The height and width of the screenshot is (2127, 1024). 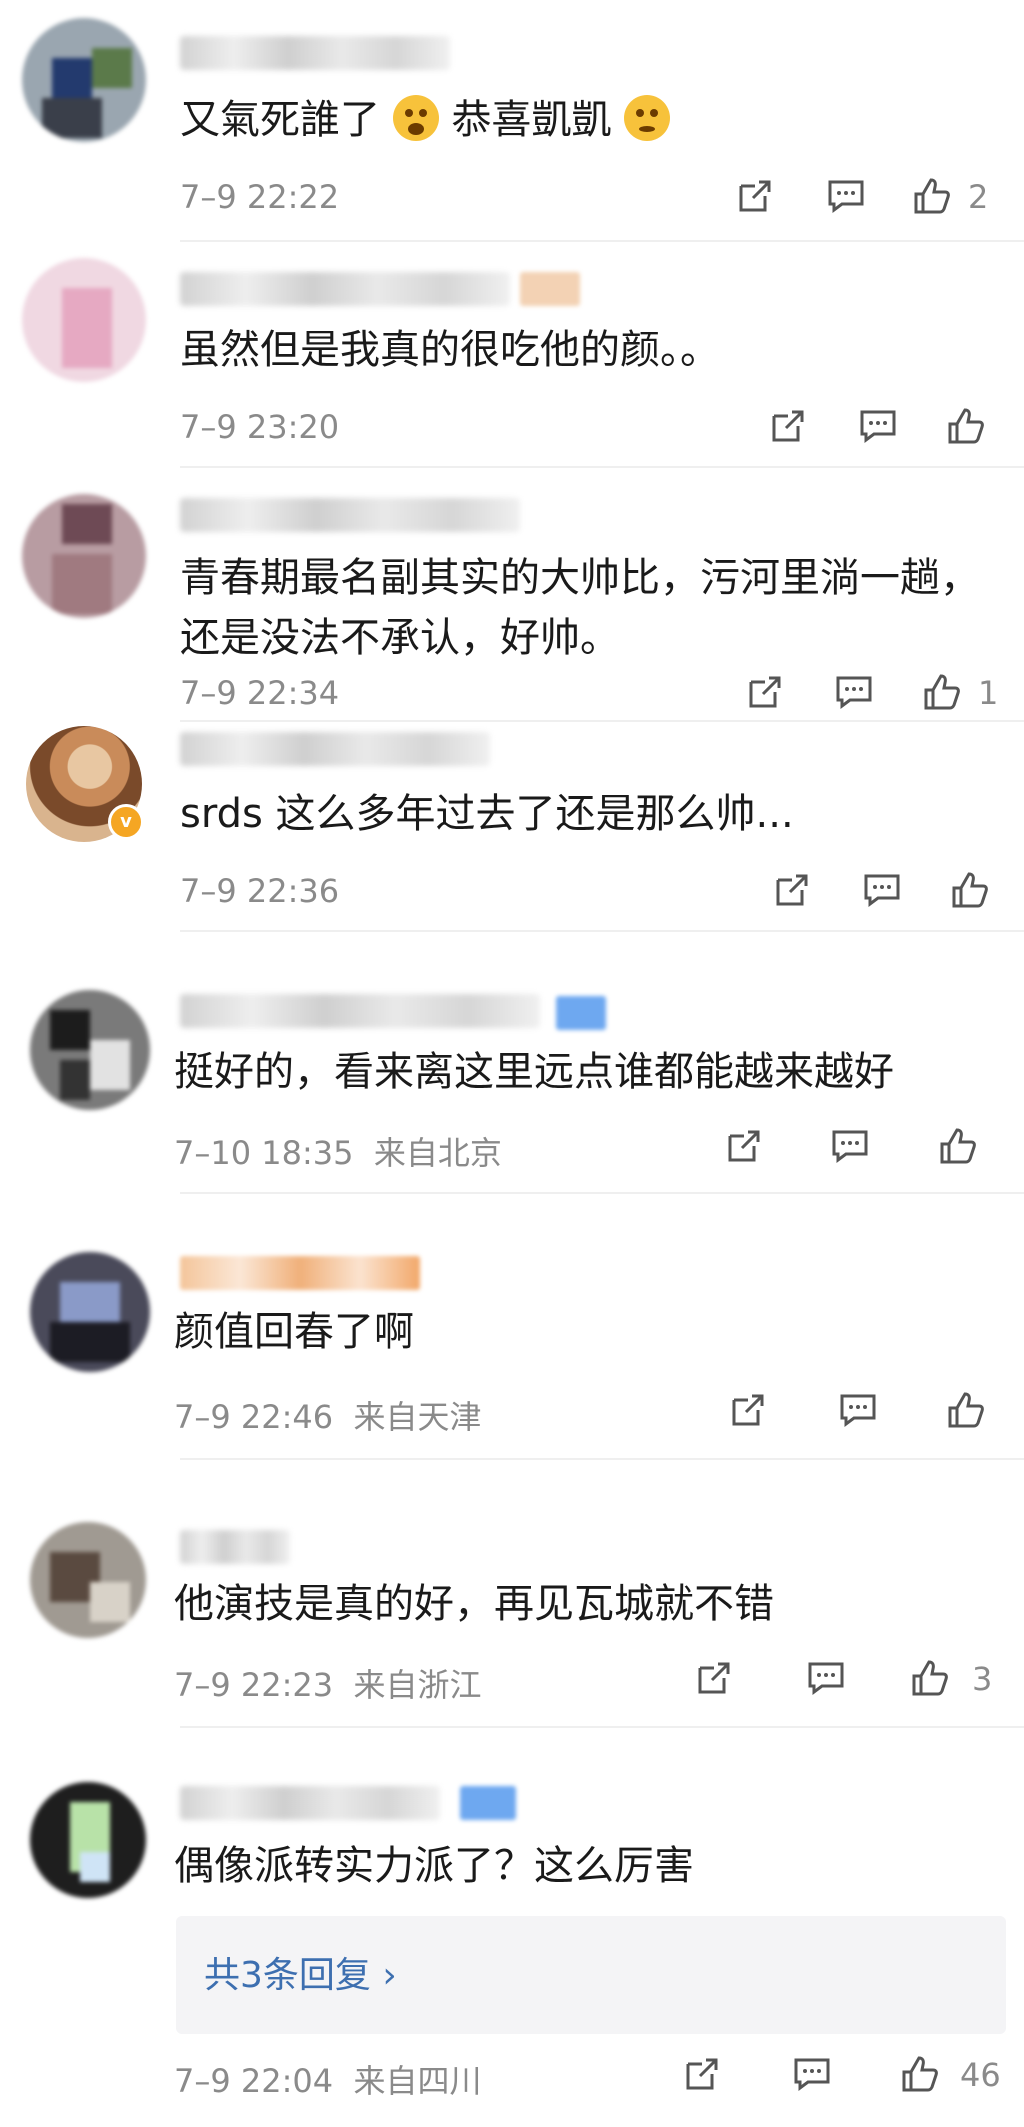 I want to click on comment-text: 偶像派转实力派了？这么厉害, so click(x=434, y=1866).